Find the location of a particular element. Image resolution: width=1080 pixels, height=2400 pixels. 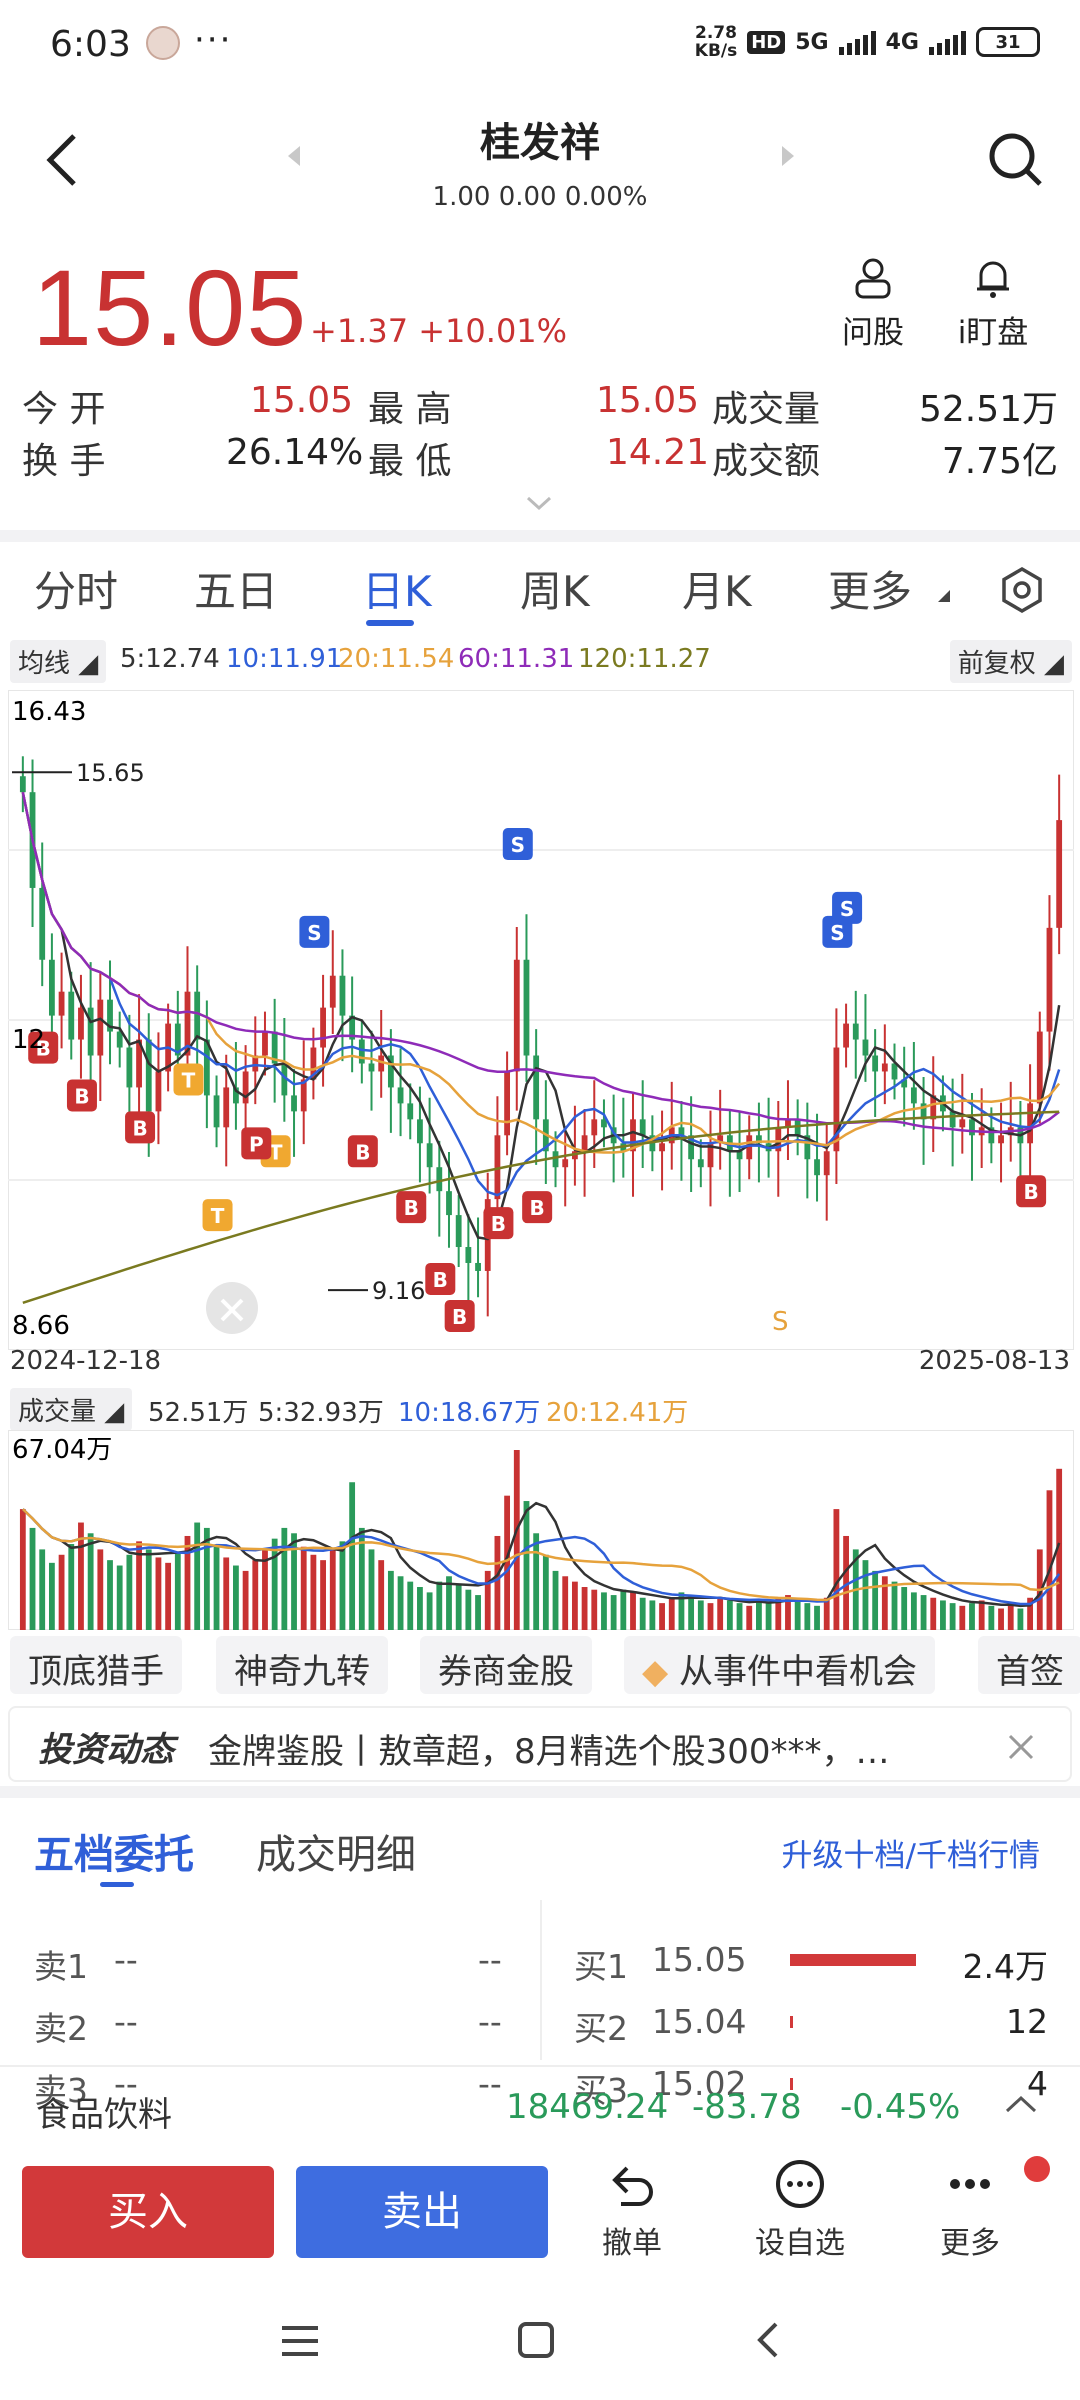

ma5-value: 5:12.74 is located at coordinates (170, 659).